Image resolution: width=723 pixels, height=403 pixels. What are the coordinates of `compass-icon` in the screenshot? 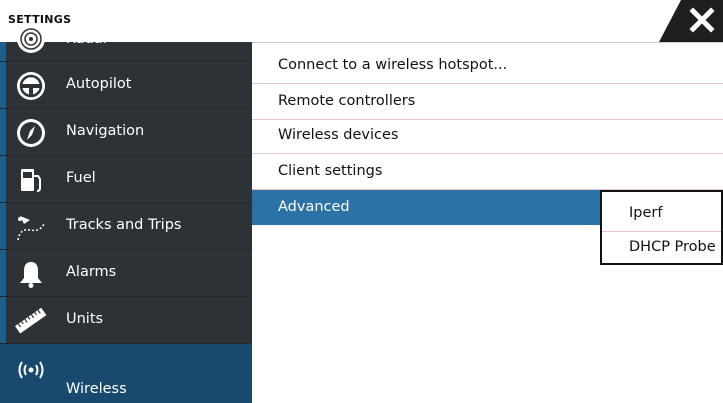 It's located at (31, 133).